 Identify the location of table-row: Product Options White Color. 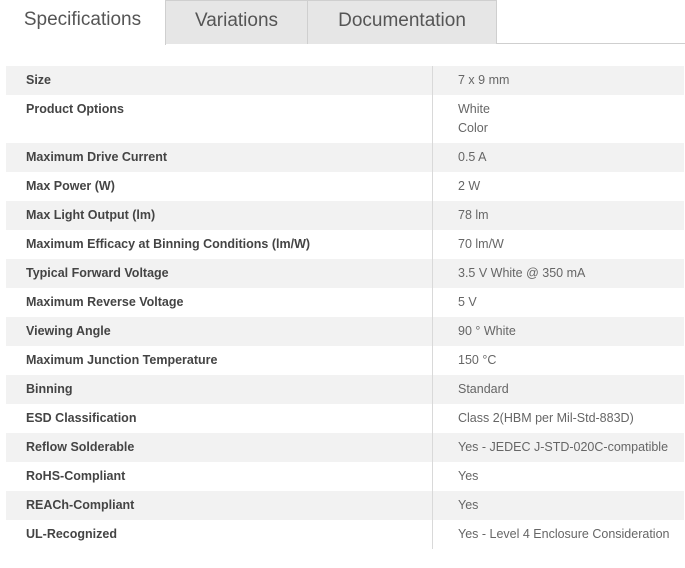
(345, 119).